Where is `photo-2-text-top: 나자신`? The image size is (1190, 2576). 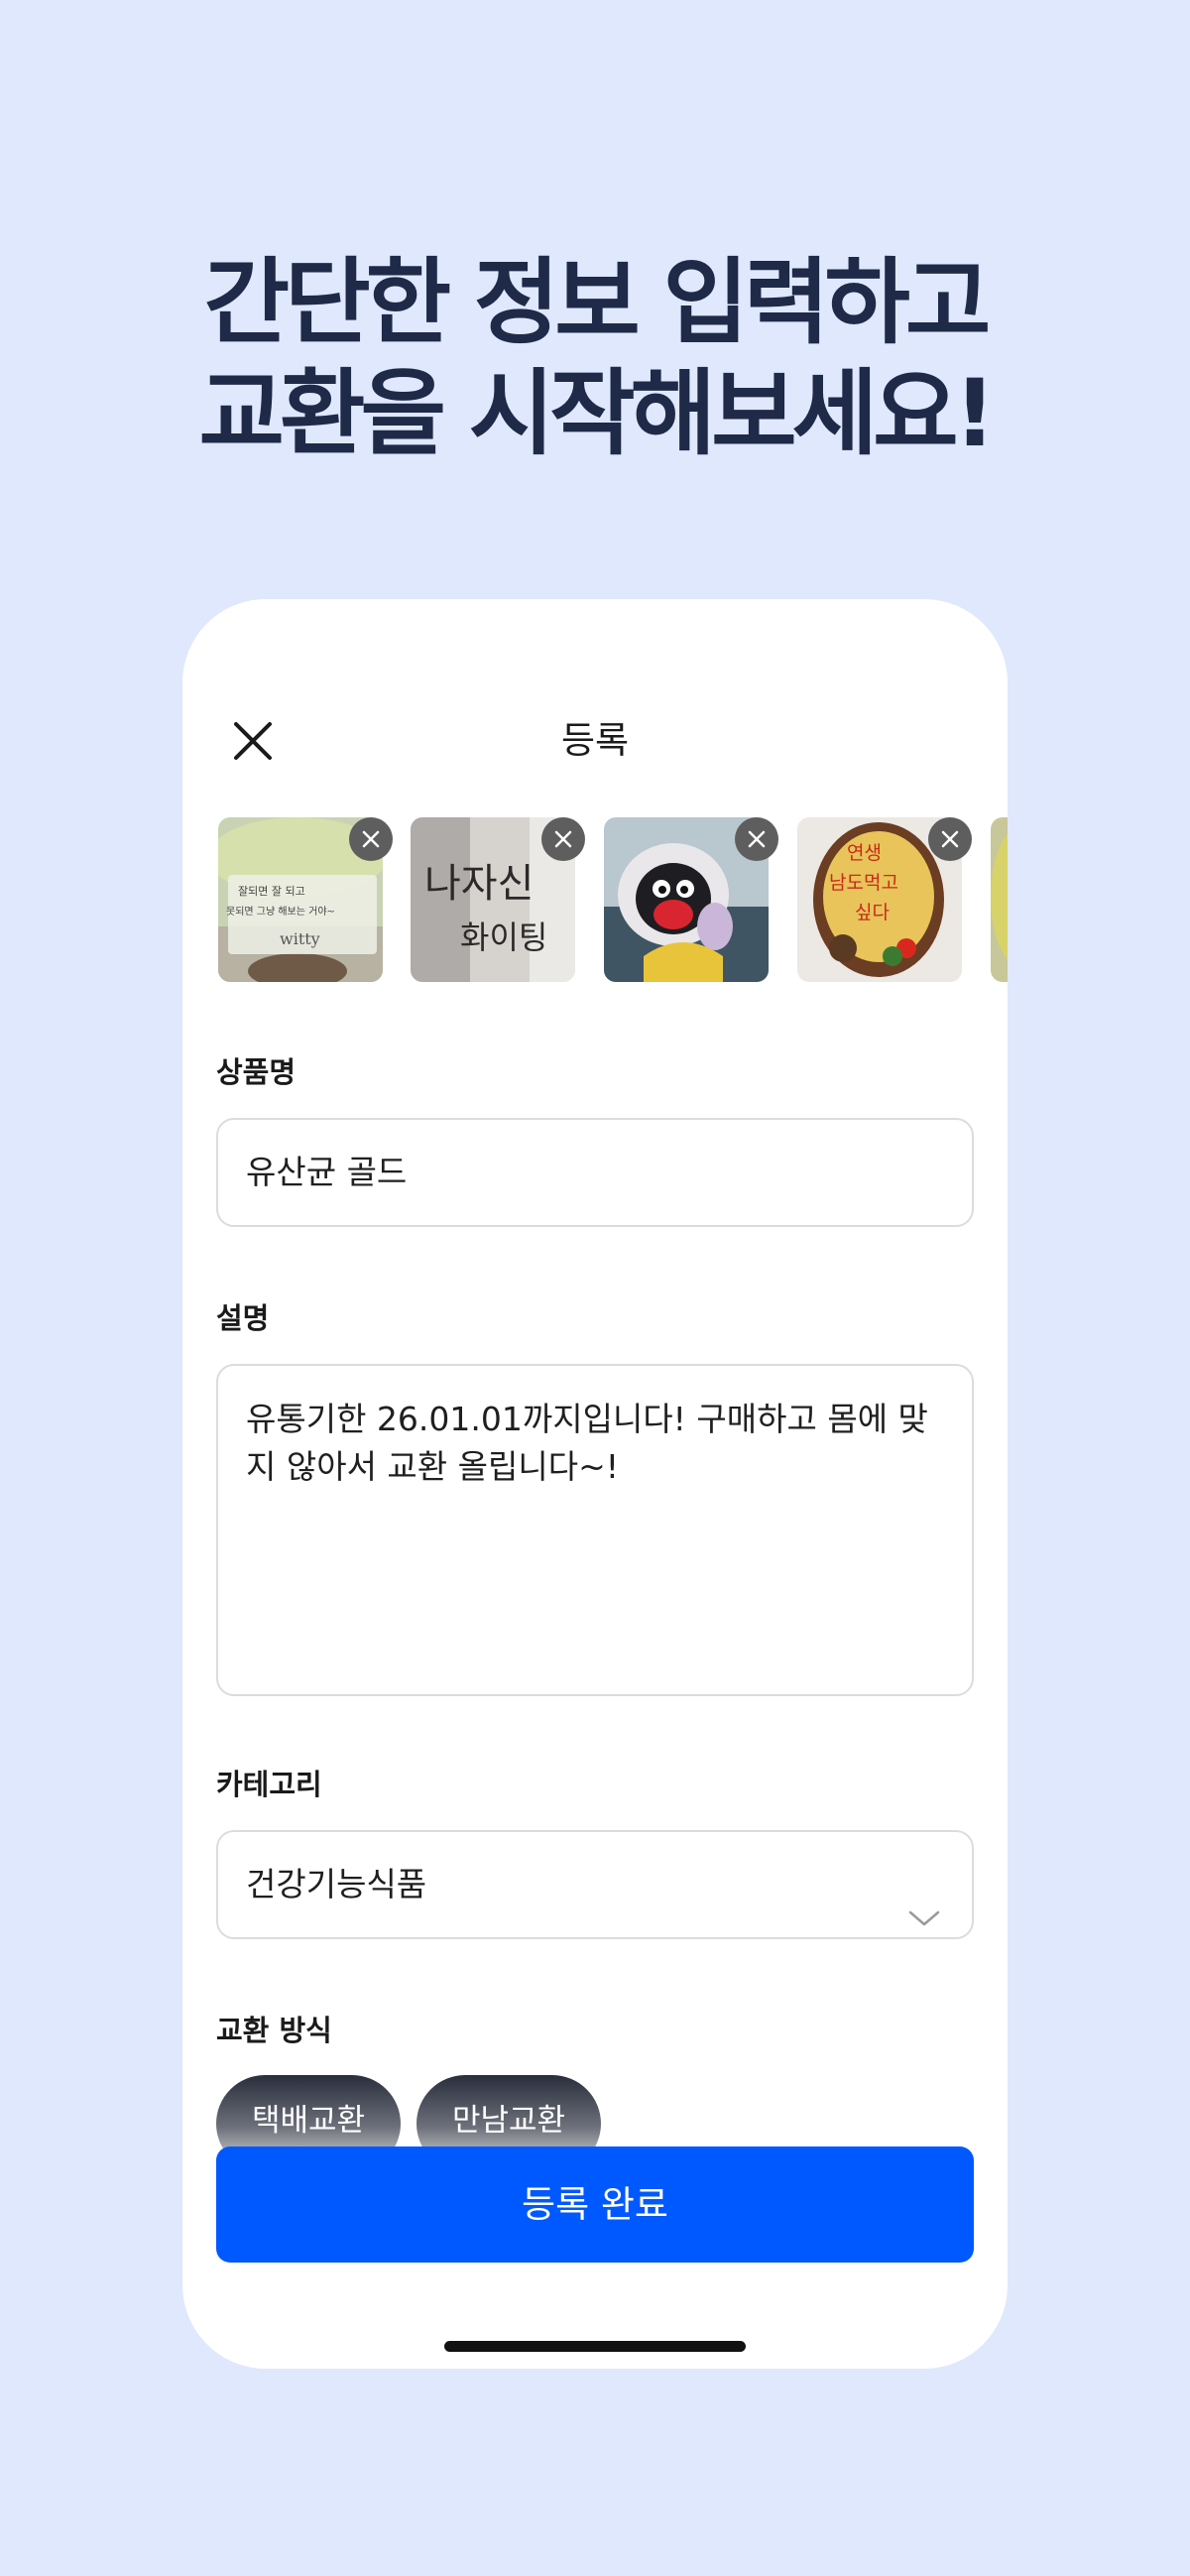
photo-2-text-top: 나자신 is located at coordinates (479, 884).